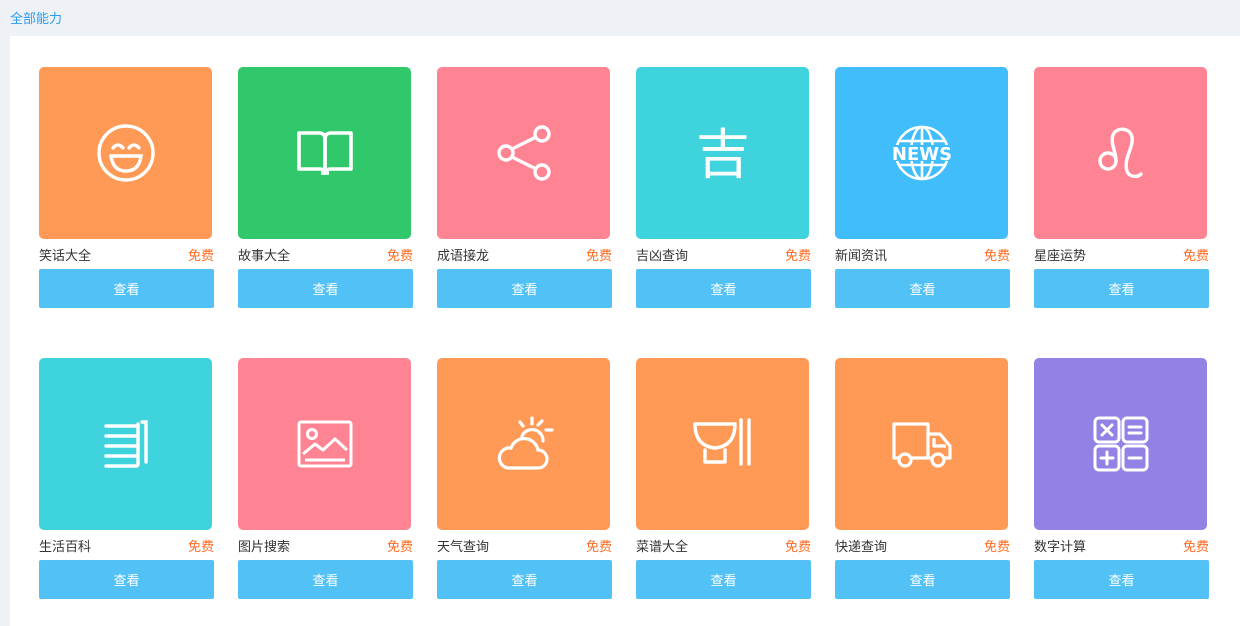 The width and height of the screenshot is (1240, 626). I want to click on card-weather: 天气查询 免费 查看, so click(524, 478).